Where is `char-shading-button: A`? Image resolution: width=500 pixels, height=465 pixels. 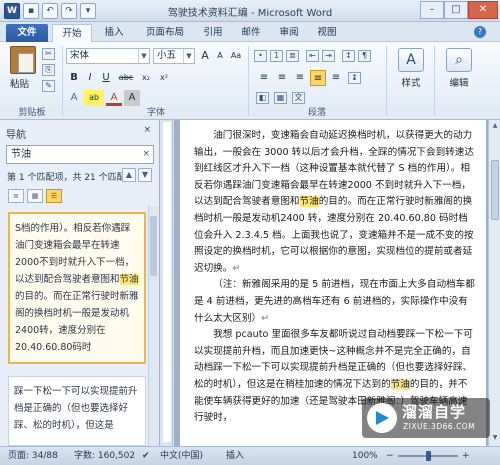
char-shading-button: A is located at coordinates (132, 98).